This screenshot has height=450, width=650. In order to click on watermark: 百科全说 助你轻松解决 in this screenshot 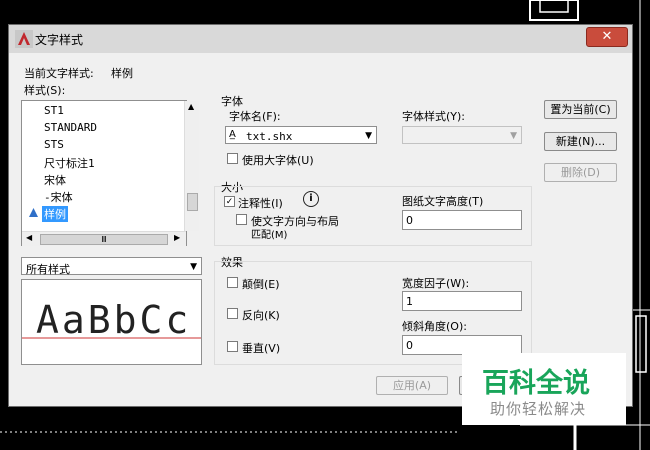, I will do `click(544, 389)`.